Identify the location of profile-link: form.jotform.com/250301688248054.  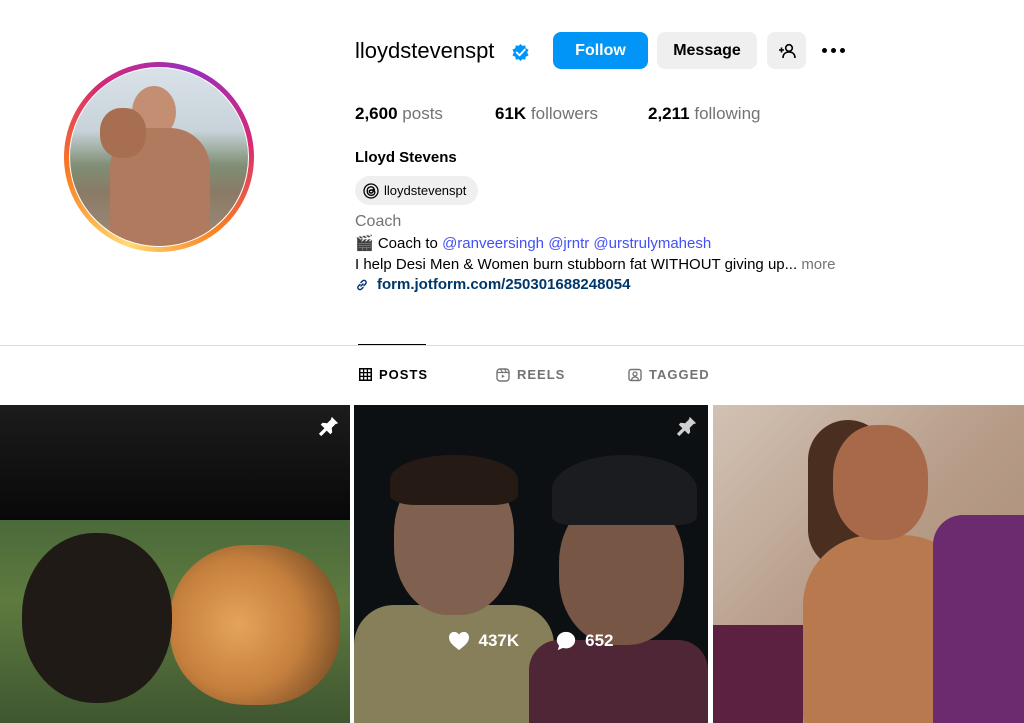
(492, 284).